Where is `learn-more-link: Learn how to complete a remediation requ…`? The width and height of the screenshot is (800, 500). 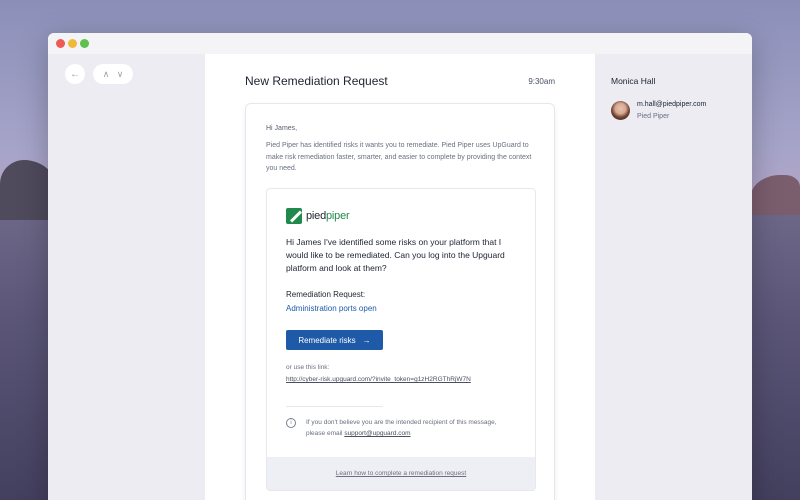
learn-more-link: Learn how to complete a remediation requ… is located at coordinates (401, 473).